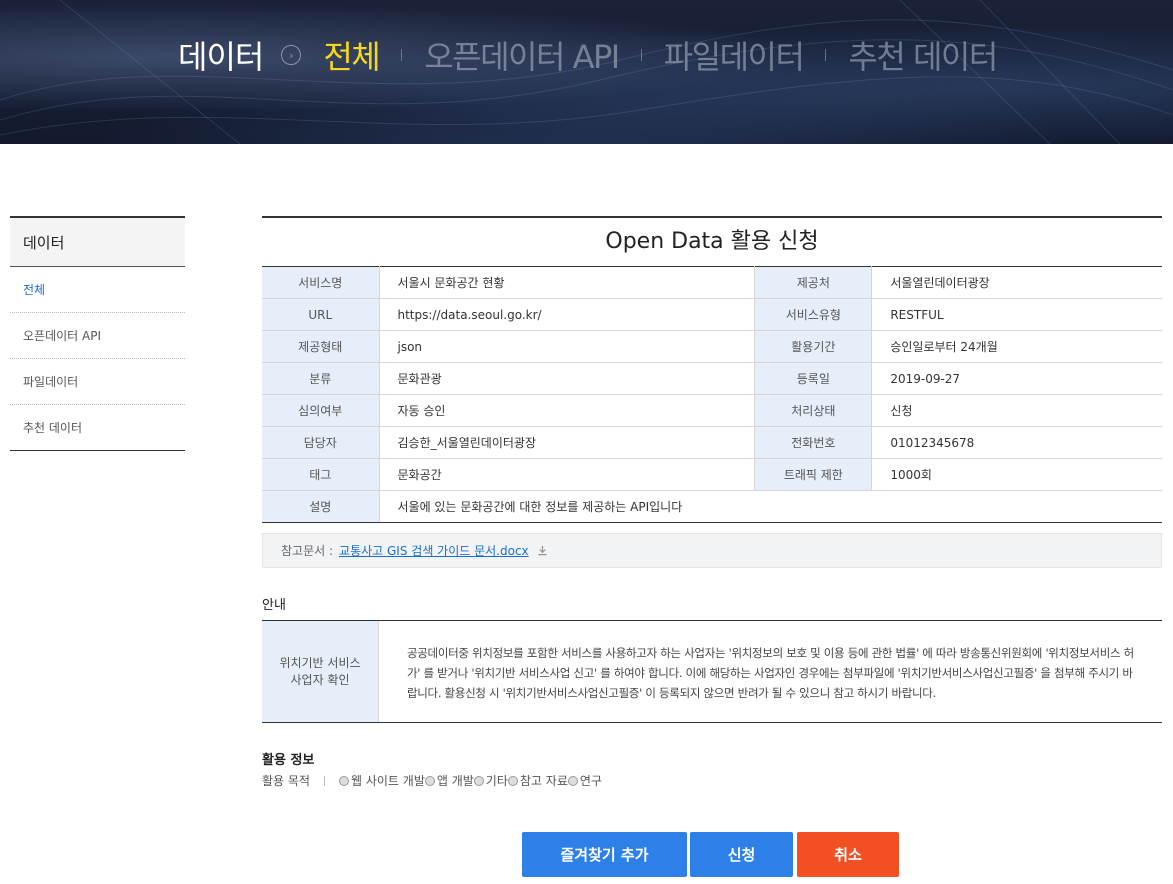  Describe the element at coordinates (221, 57) in the screenshot. I see `breadcrumb-root: 데이터` at that location.